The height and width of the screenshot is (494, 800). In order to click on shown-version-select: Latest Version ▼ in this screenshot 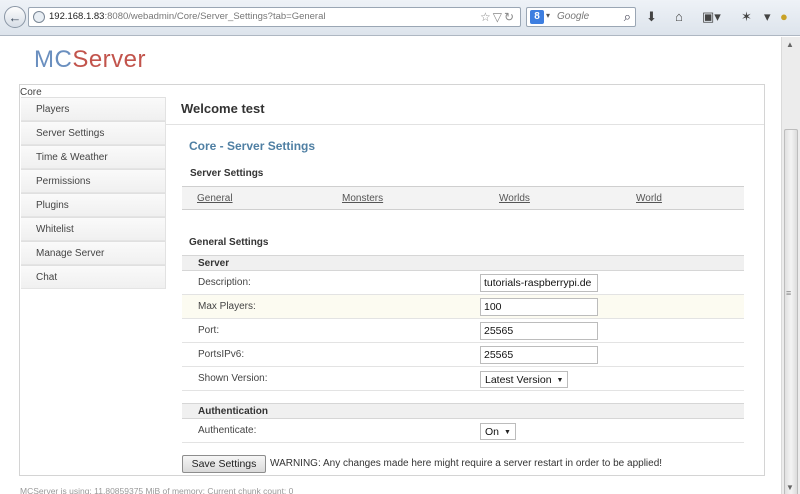, I will do `click(524, 379)`.